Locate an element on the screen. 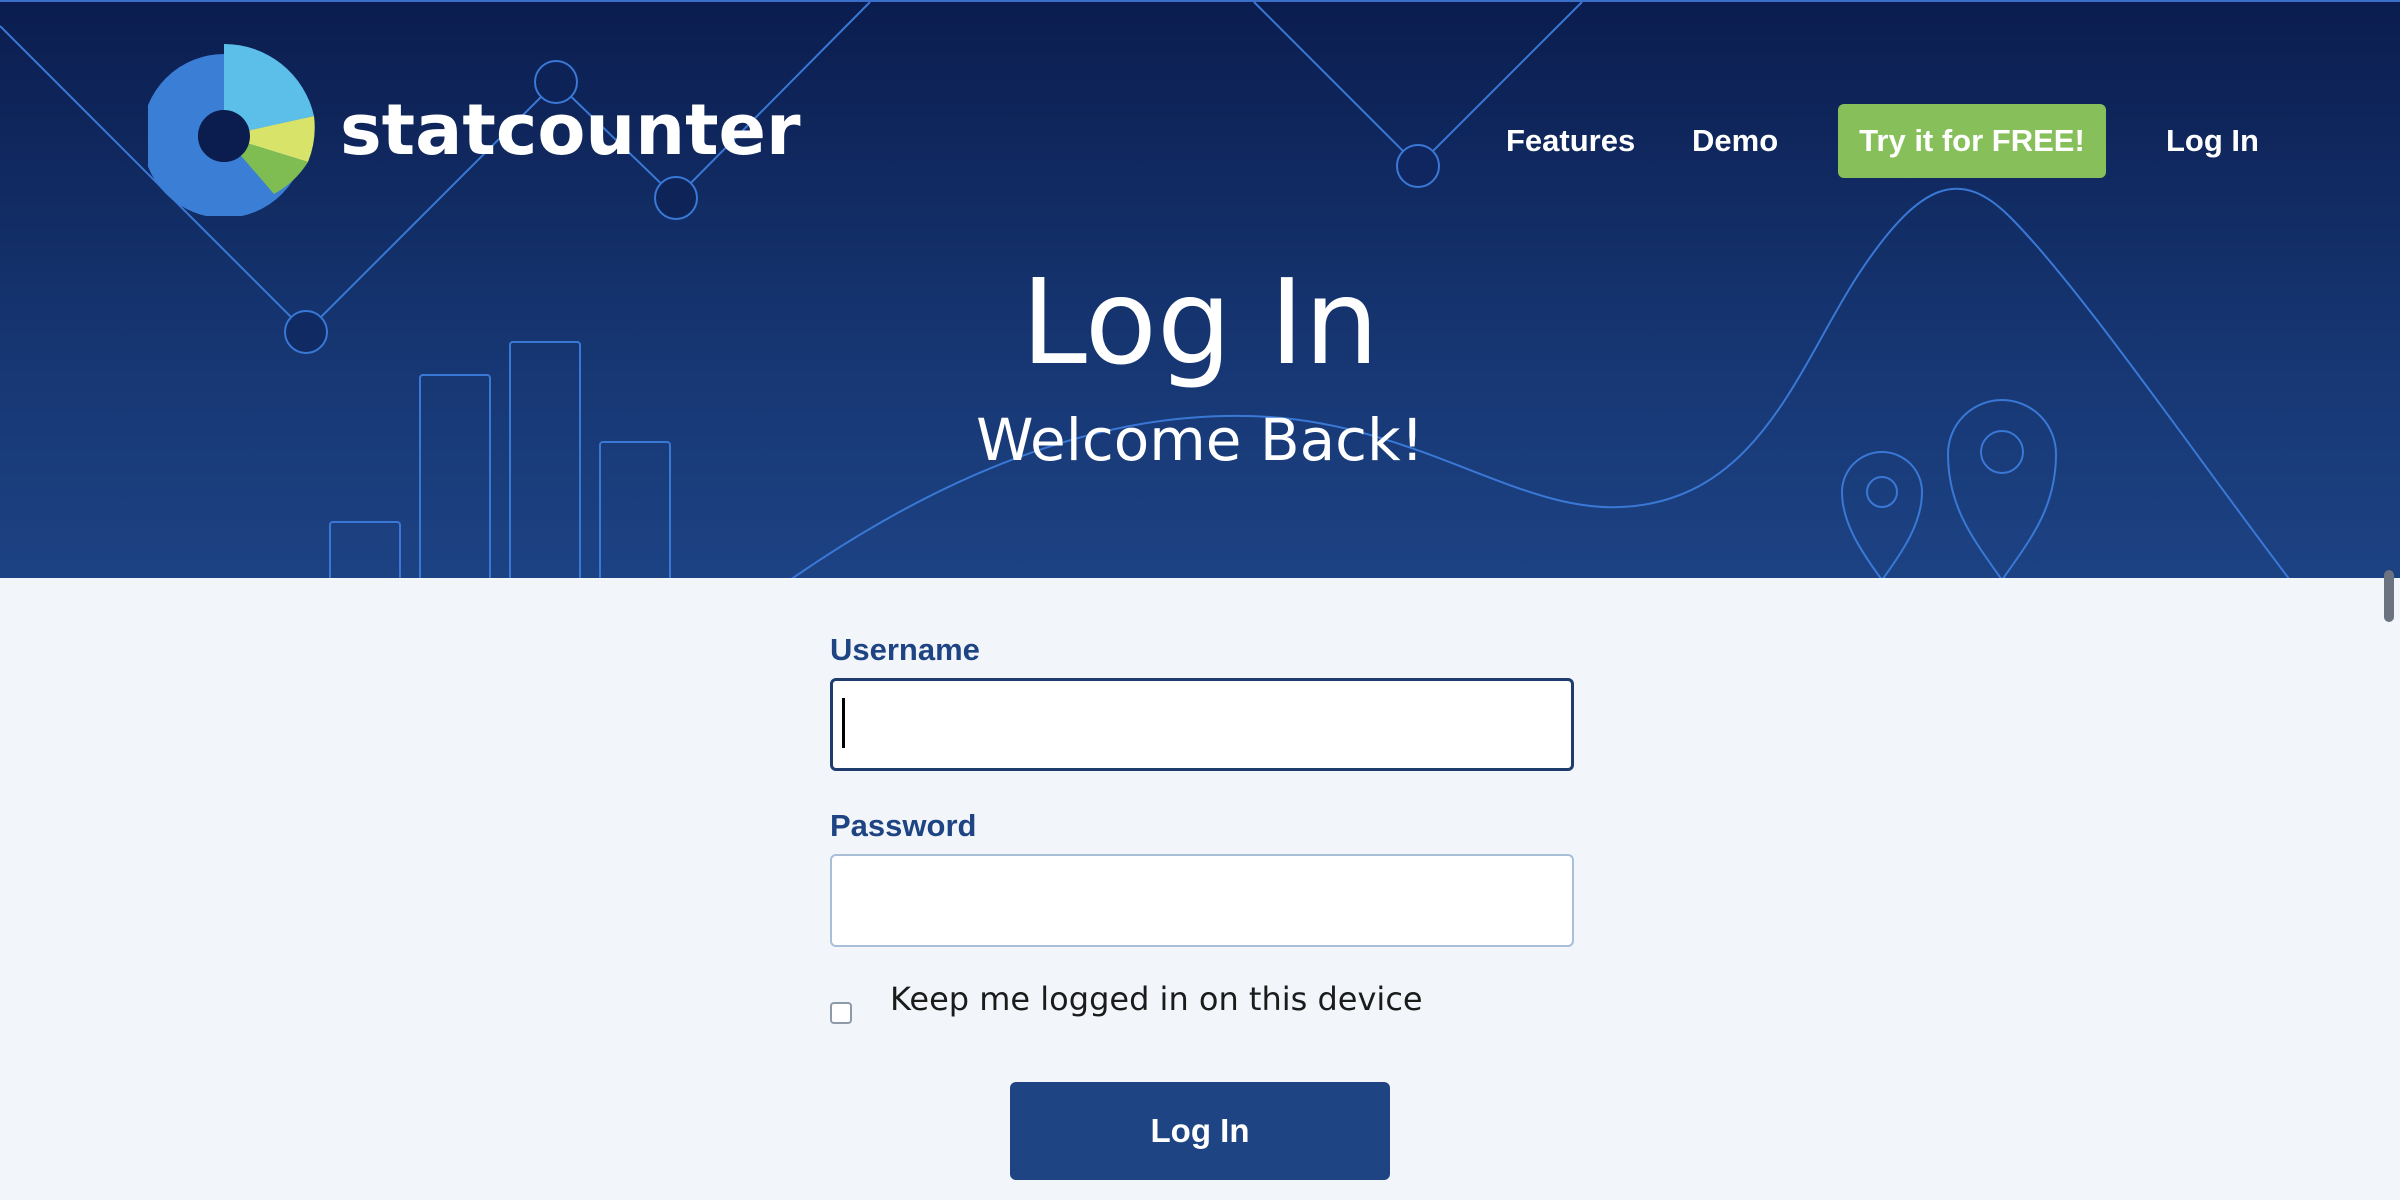 Image resolution: width=2400 pixels, height=1200 pixels. page-subtitle: Welcome Back! is located at coordinates (1200, 440).